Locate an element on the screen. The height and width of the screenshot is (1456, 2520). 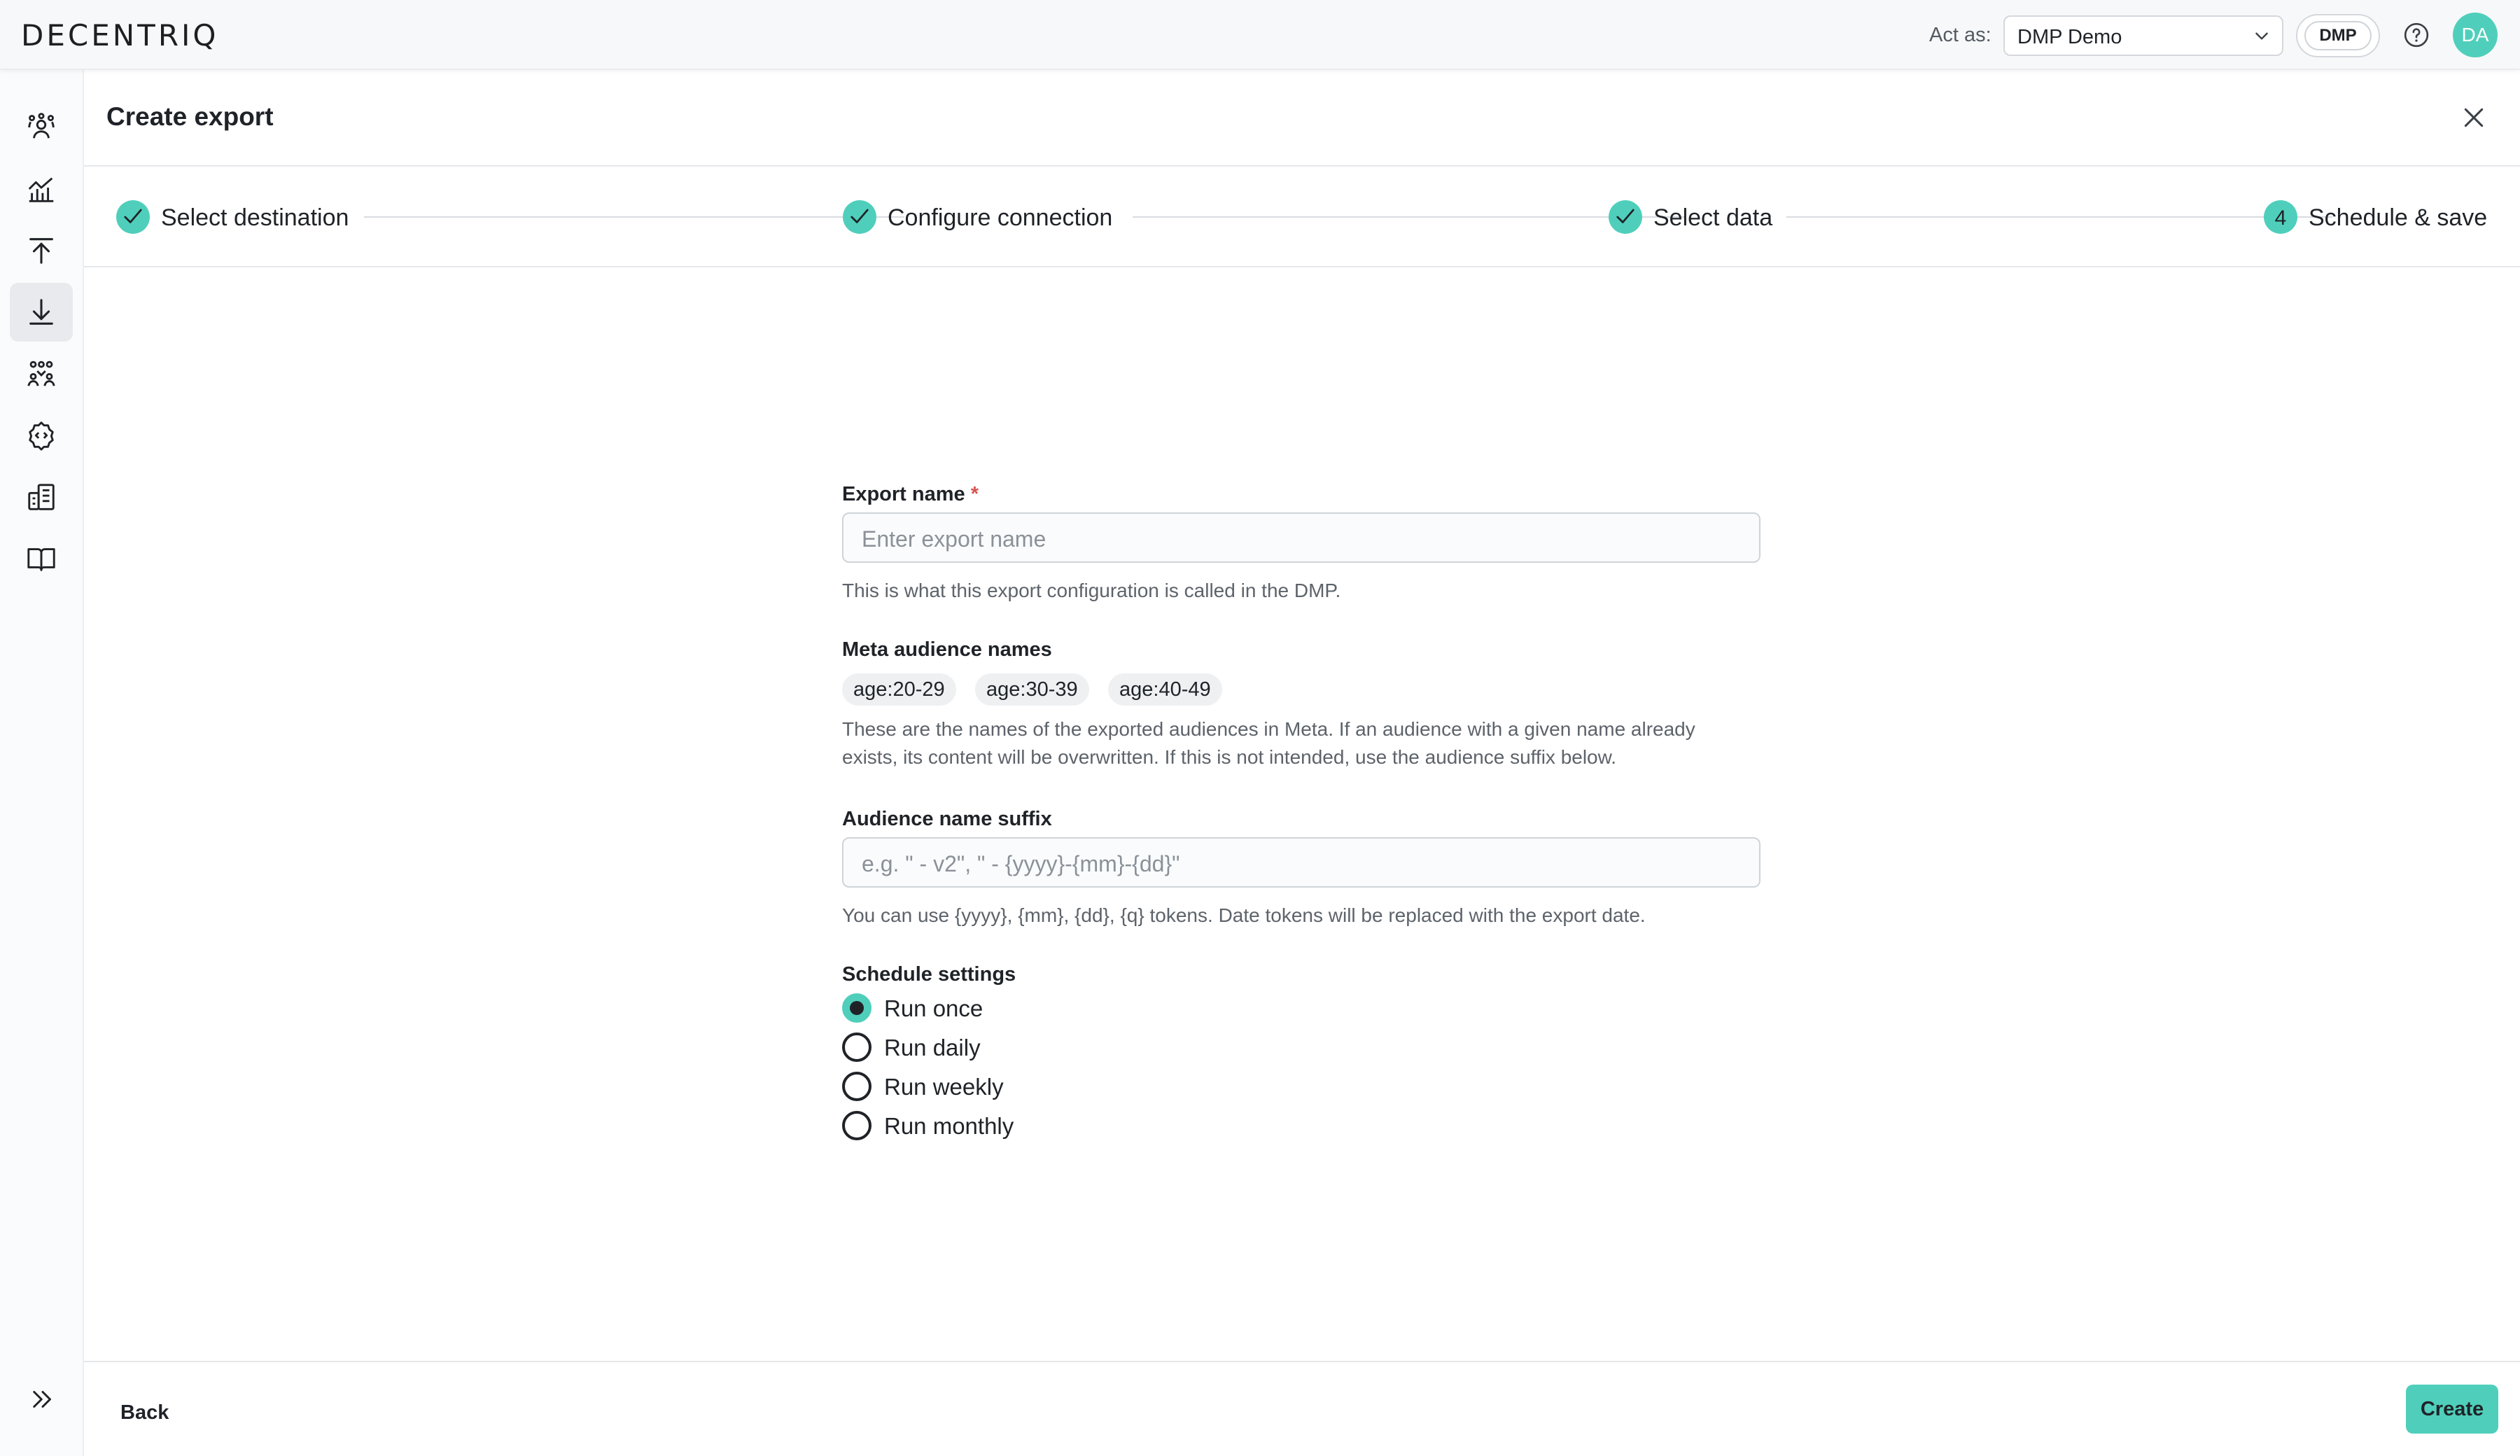
page-title: Create export is located at coordinates (190, 116).